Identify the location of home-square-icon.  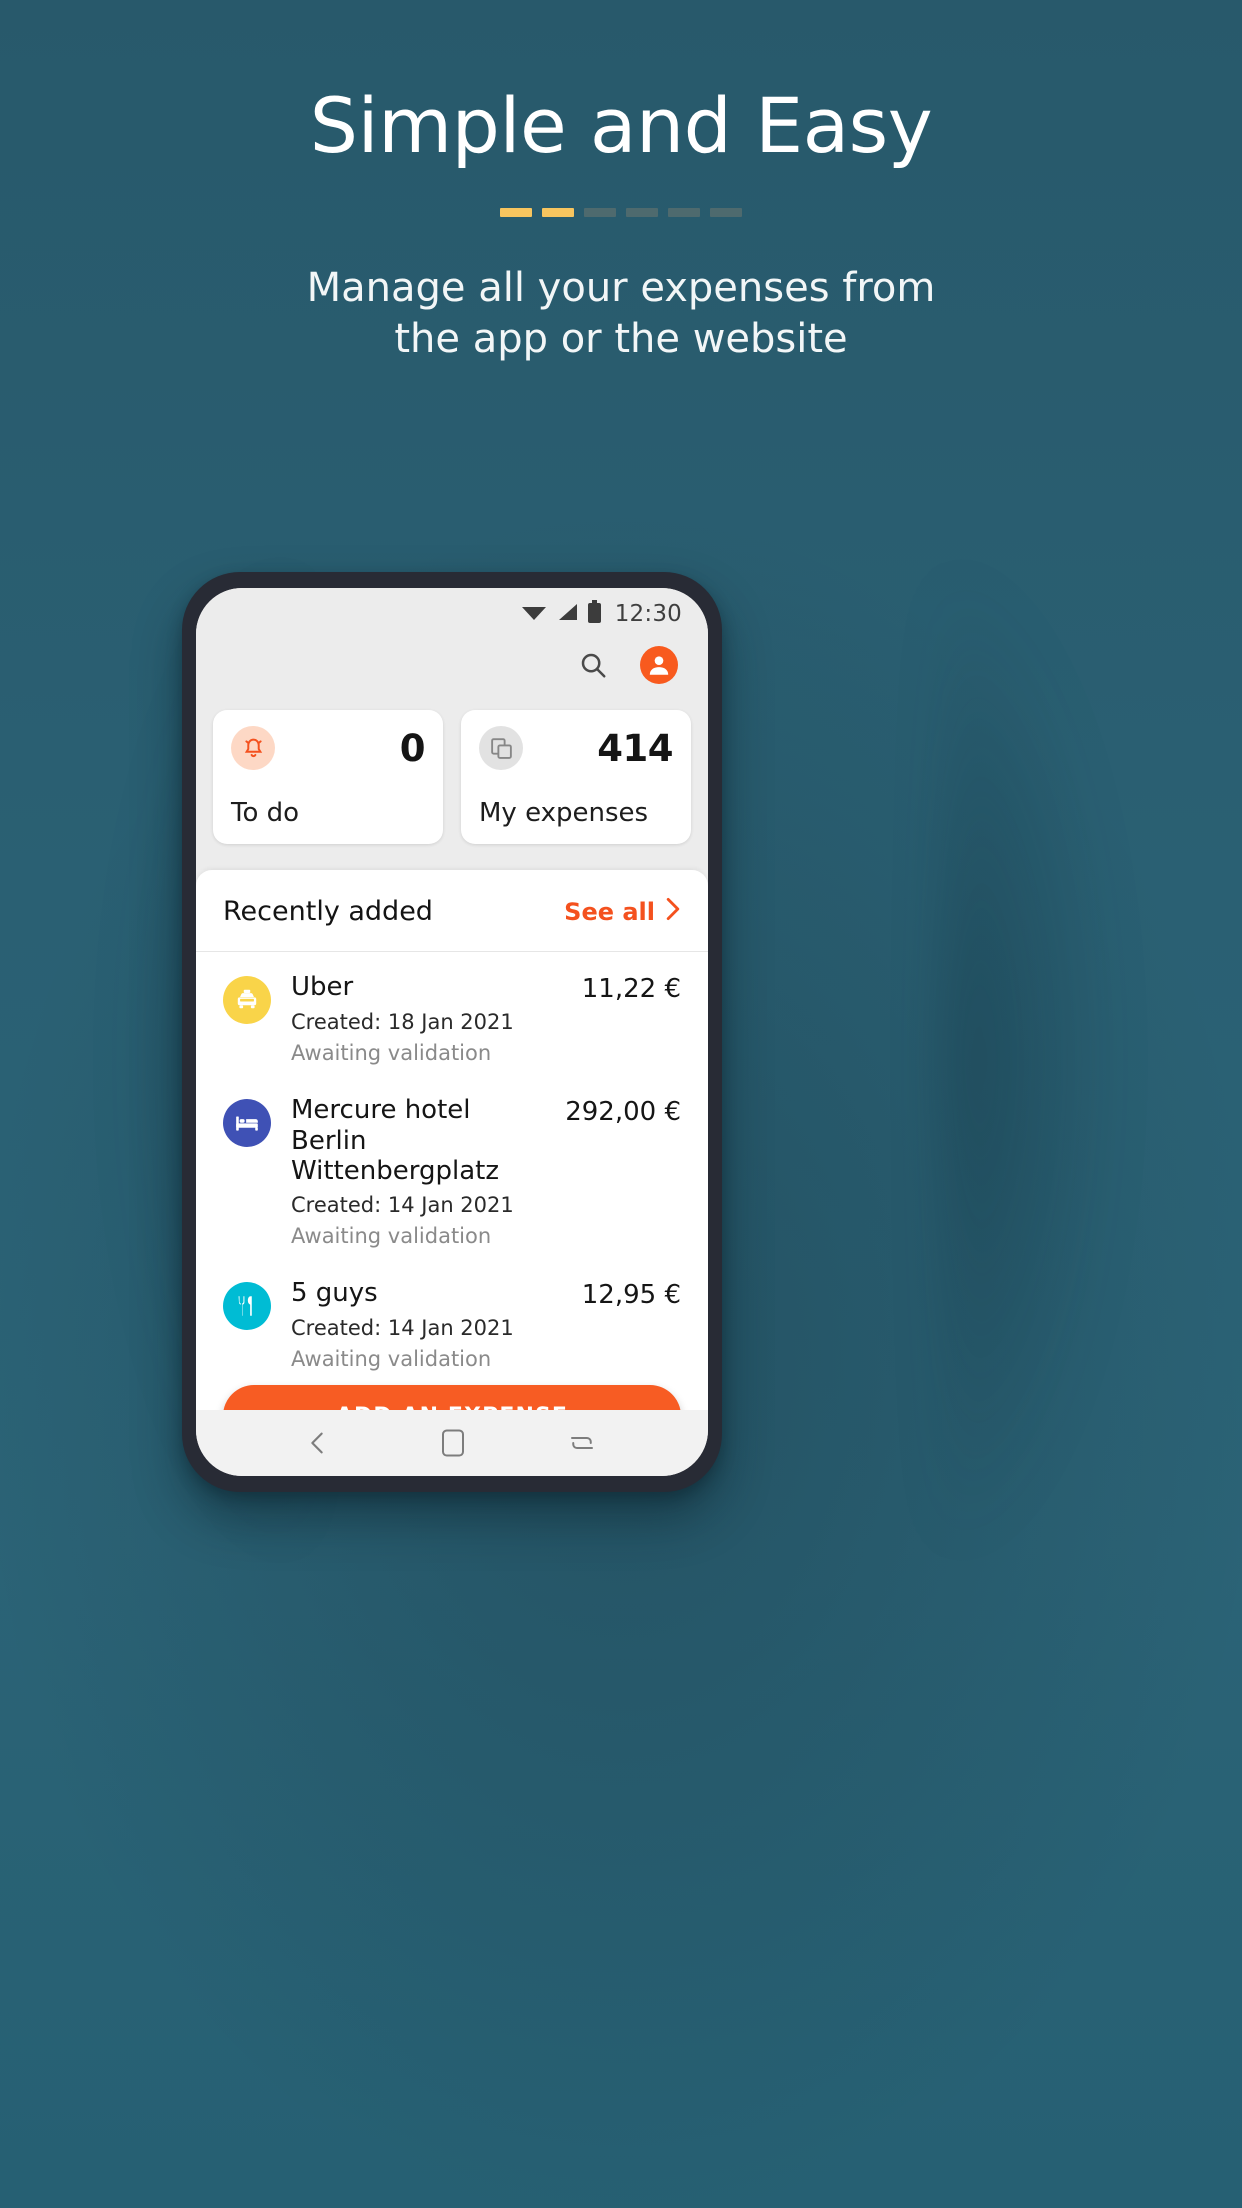
(453, 1443).